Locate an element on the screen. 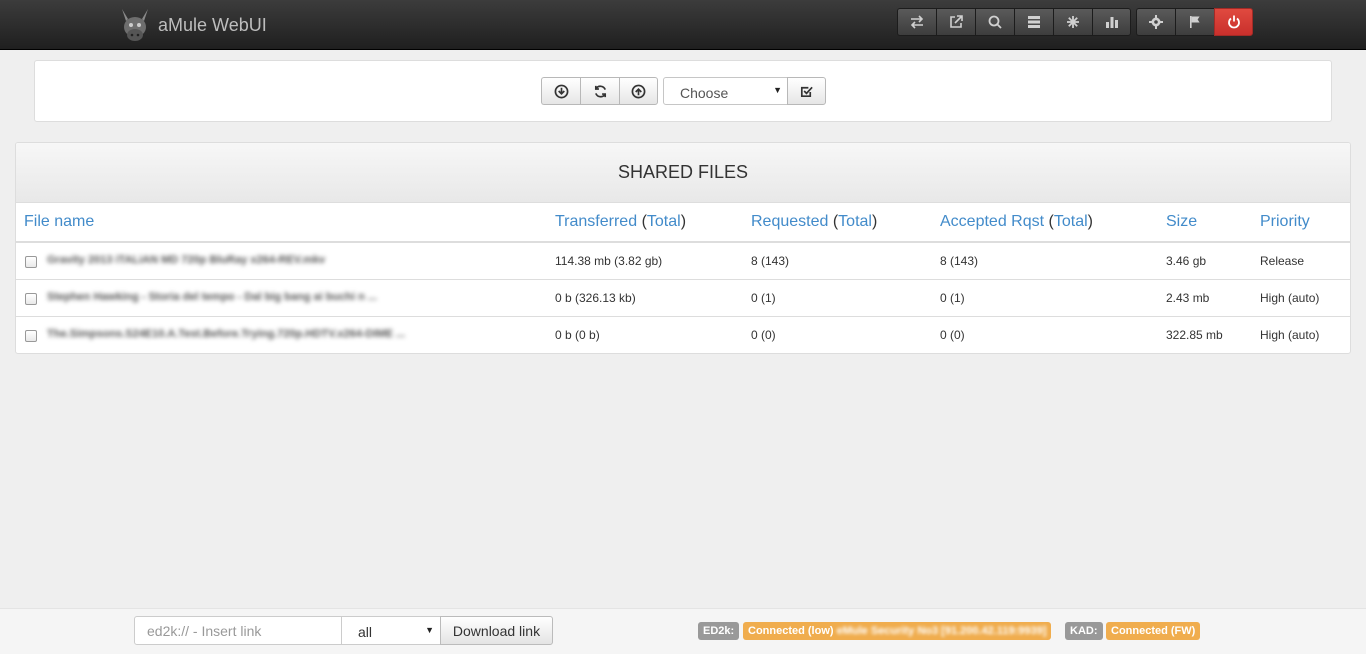 Image resolution: width=1366 pixels, height=654 pixels. search-icon is located at coordinates (995, 22).